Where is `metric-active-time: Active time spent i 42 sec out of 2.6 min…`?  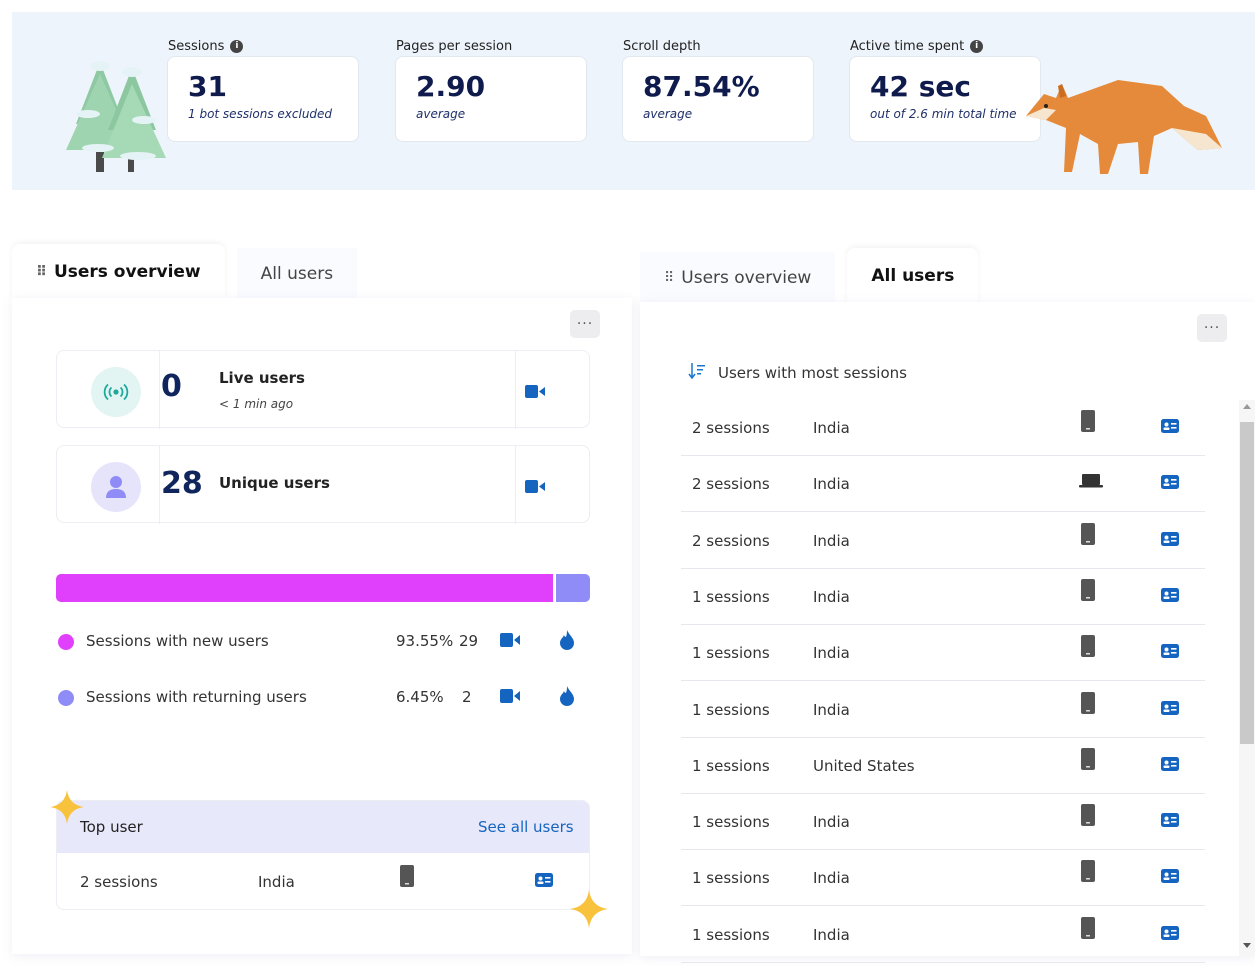 metric-active-time: Active time spent i 42 sec out of 2.6 min… is located at coordinates (945, 89).